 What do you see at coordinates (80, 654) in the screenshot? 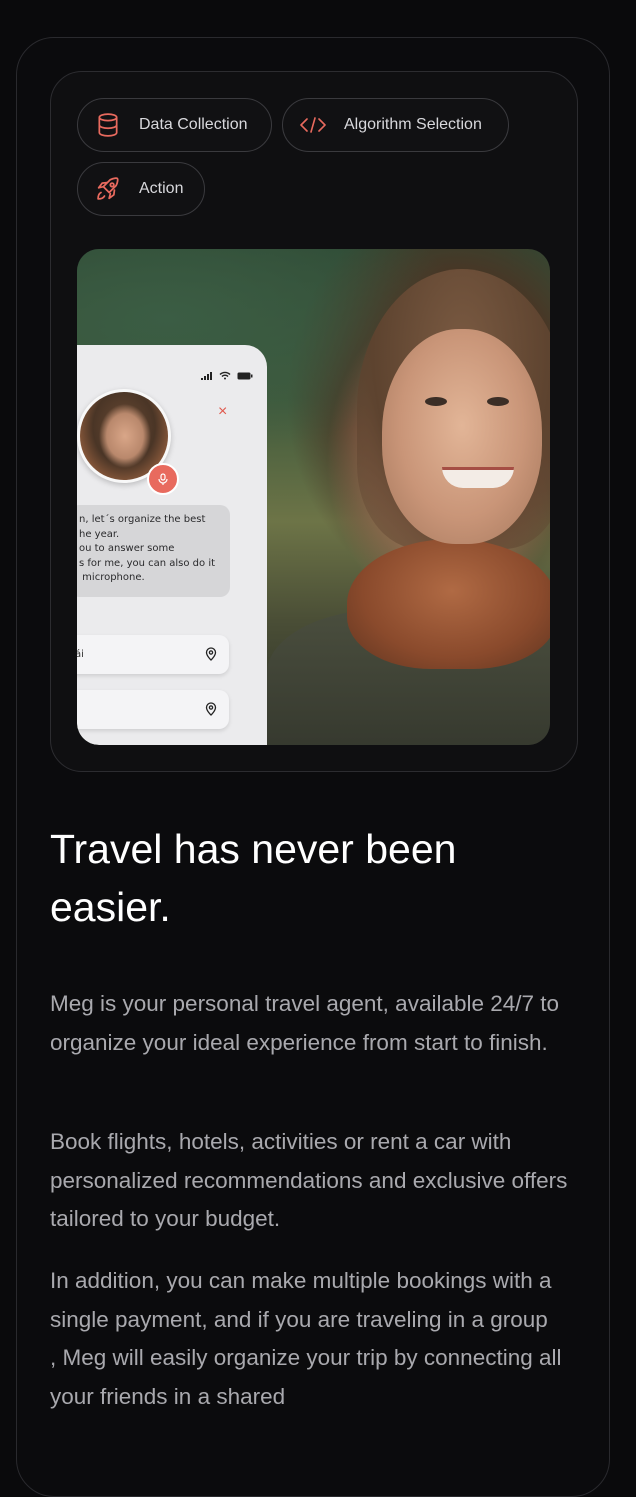
I see `origin-field-value: ái` at bounding box center [80, 654].